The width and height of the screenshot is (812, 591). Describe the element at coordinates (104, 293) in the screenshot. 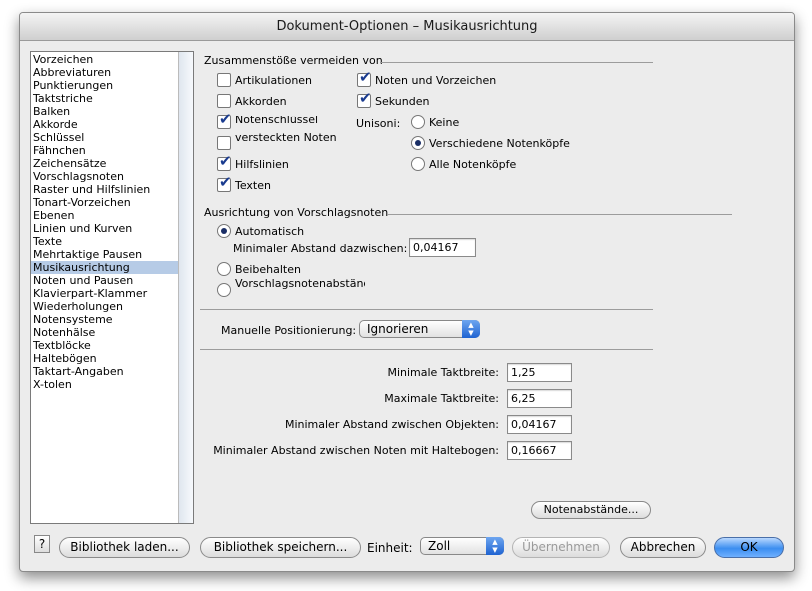

I see `sidebar-item: Klavierpart-Klammer` at that location.